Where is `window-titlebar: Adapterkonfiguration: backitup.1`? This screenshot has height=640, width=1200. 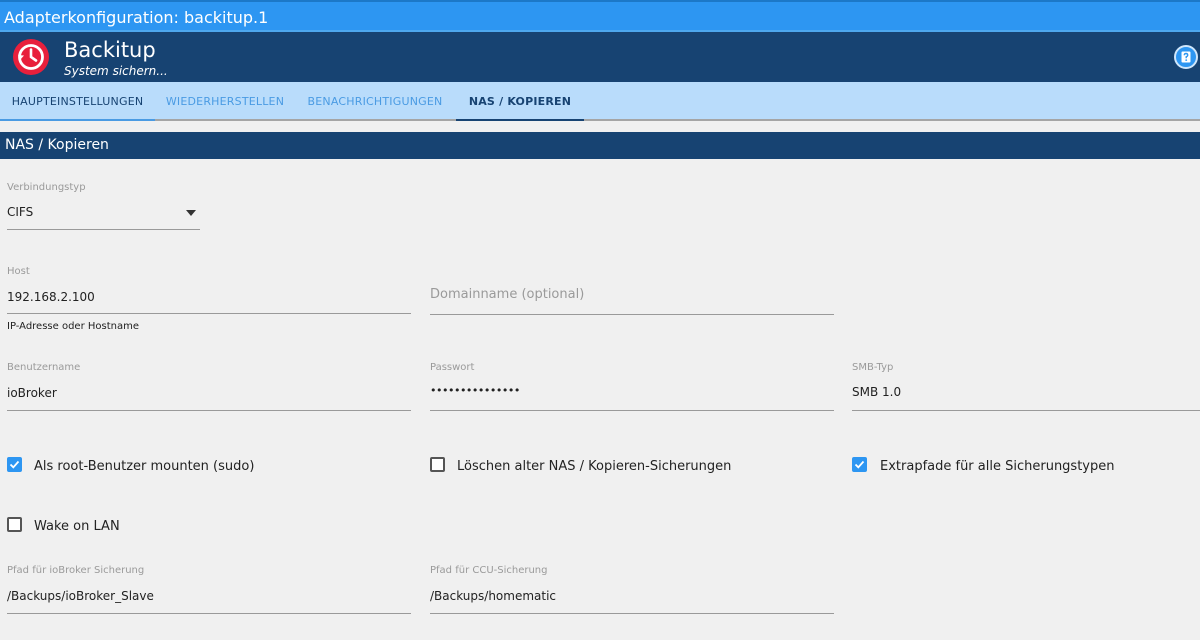
window-titlebar: Adapterkonfiguration: backitup.1 is located at coordinates (600, 15).